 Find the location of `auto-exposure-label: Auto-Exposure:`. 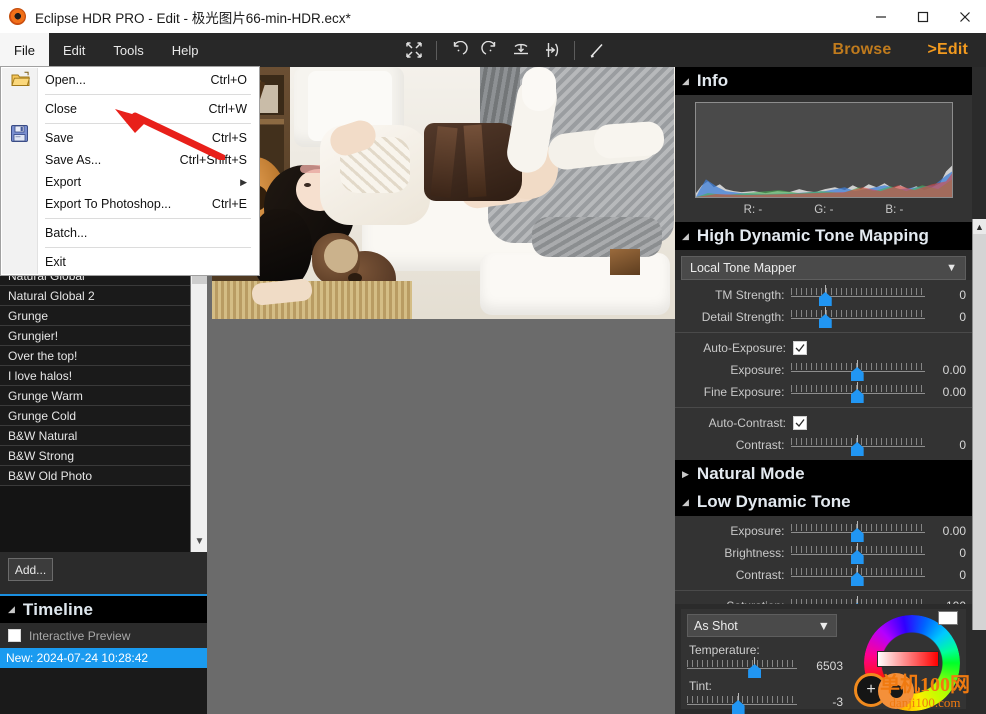

auto-exposure-label: Auto-Exposure: is located at coordinates (744, 348).